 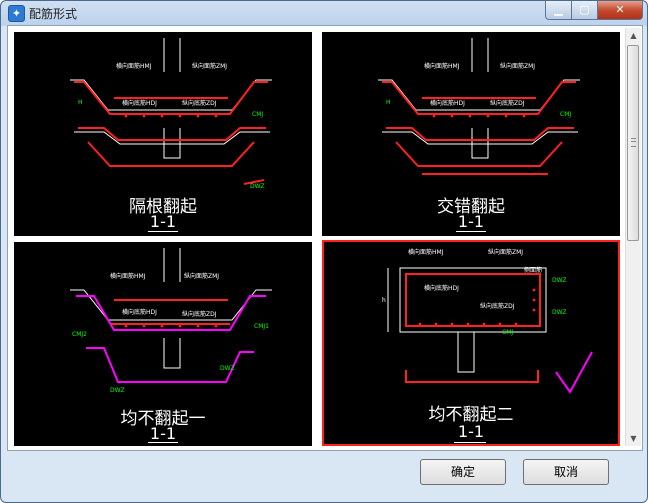 I want to click on grip-icon, so click(x=633, y=142).